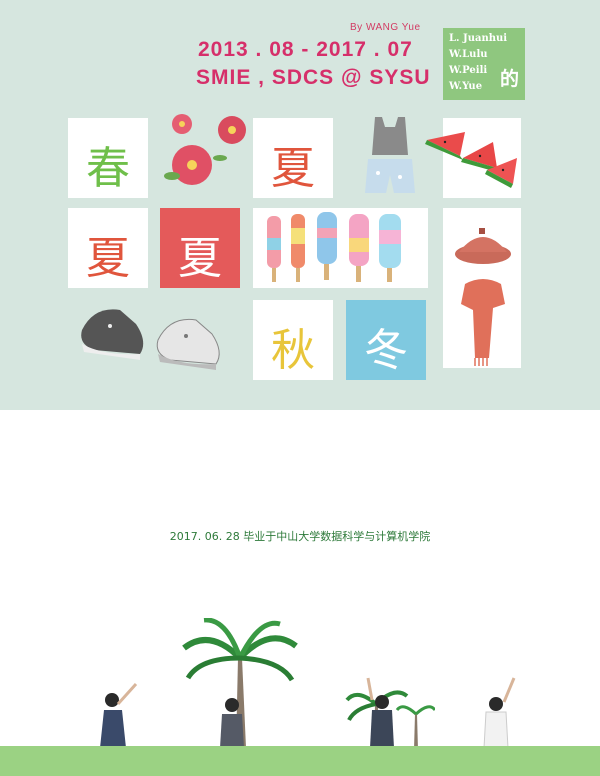 This screenshot has height=776, width=600. What do you see at coordinates (293, 350) in the screenshot?
I see `autumn-character: 秋` at bounding box center [293, 350].